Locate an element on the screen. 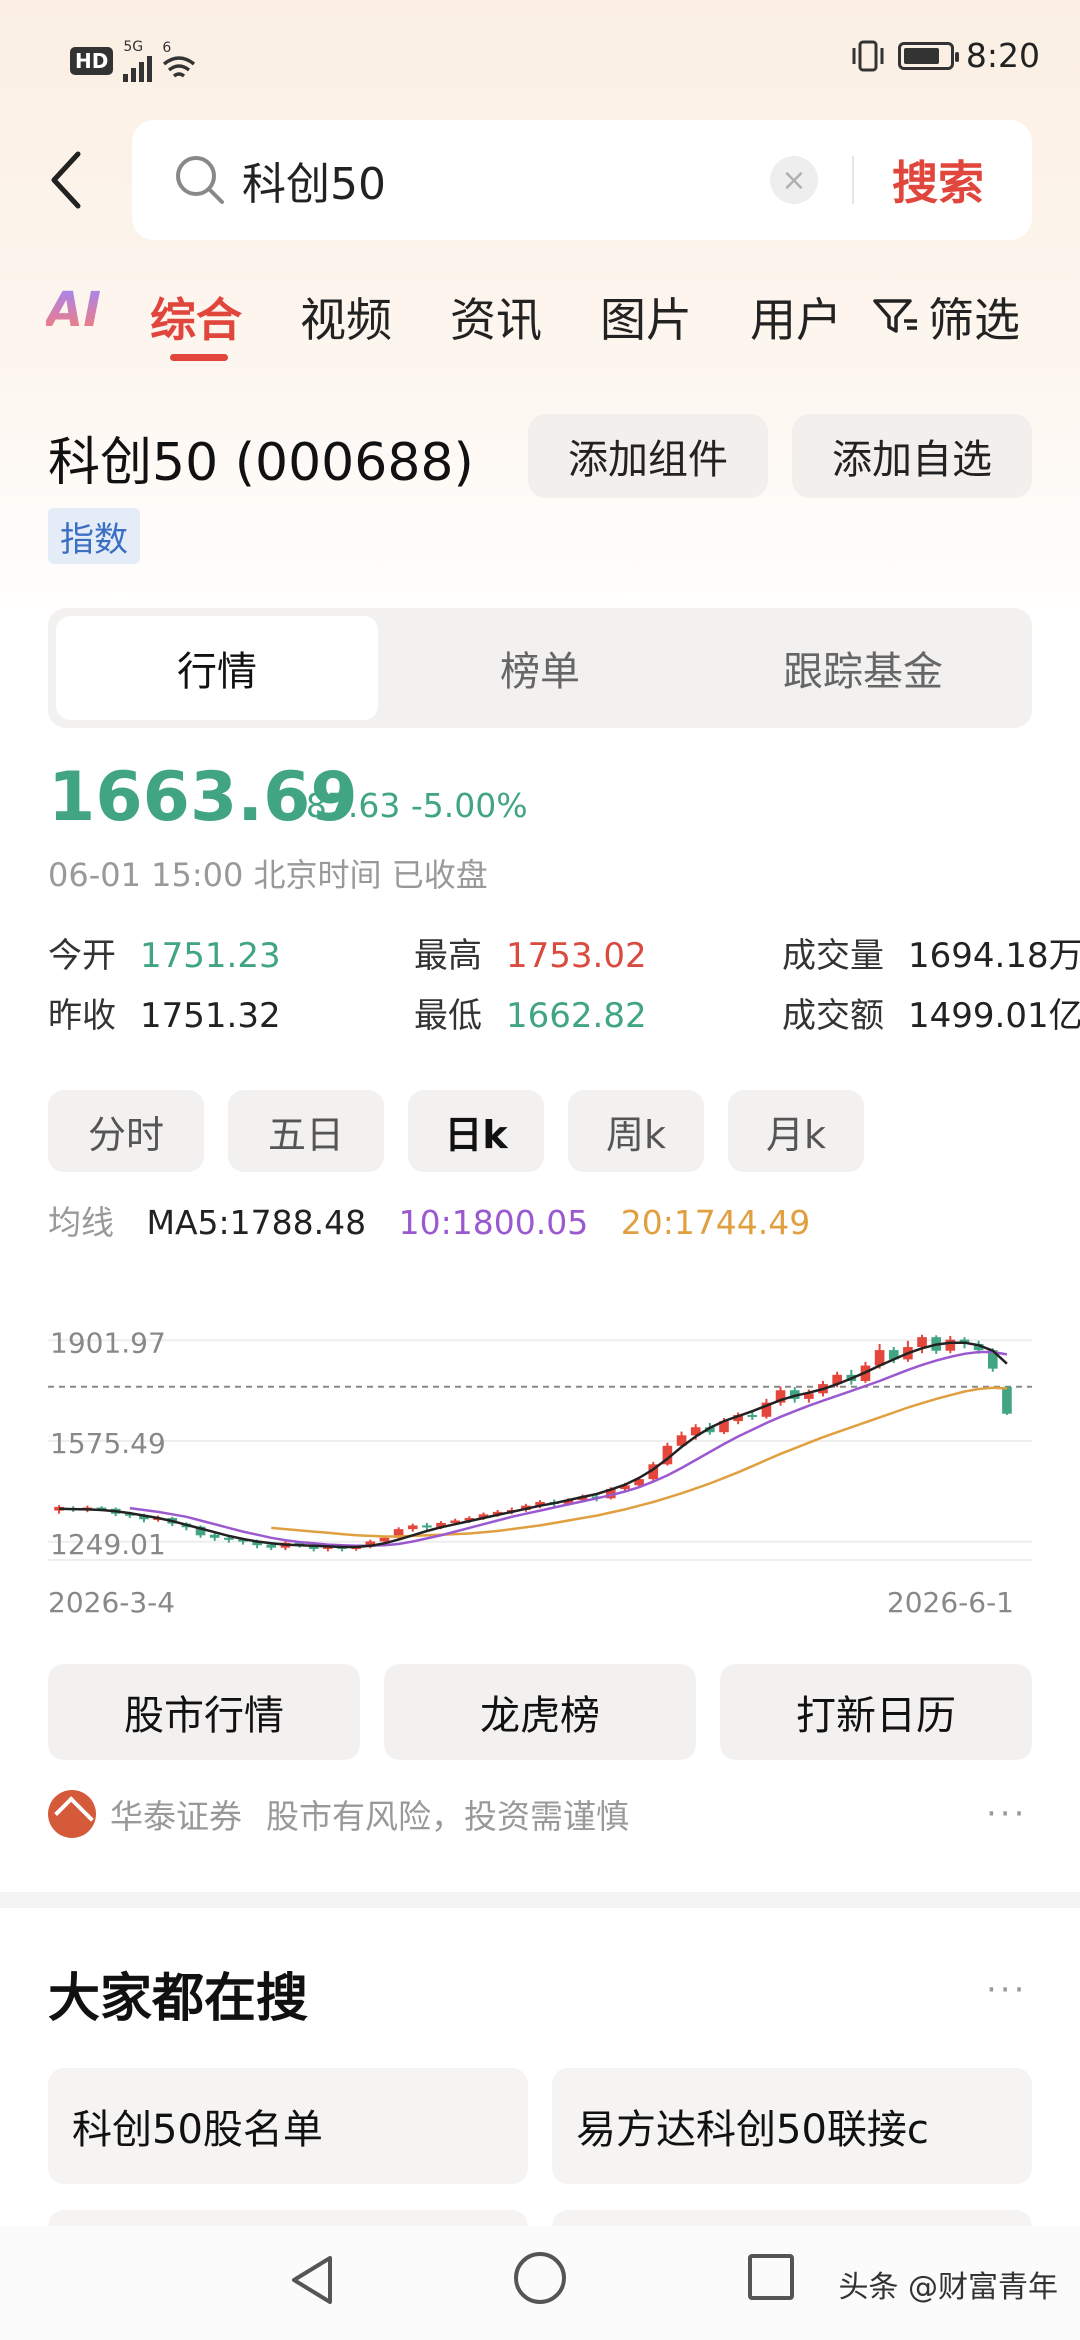  hot-search-item: 科创50股名单 is located at coordinates (288, 2126).